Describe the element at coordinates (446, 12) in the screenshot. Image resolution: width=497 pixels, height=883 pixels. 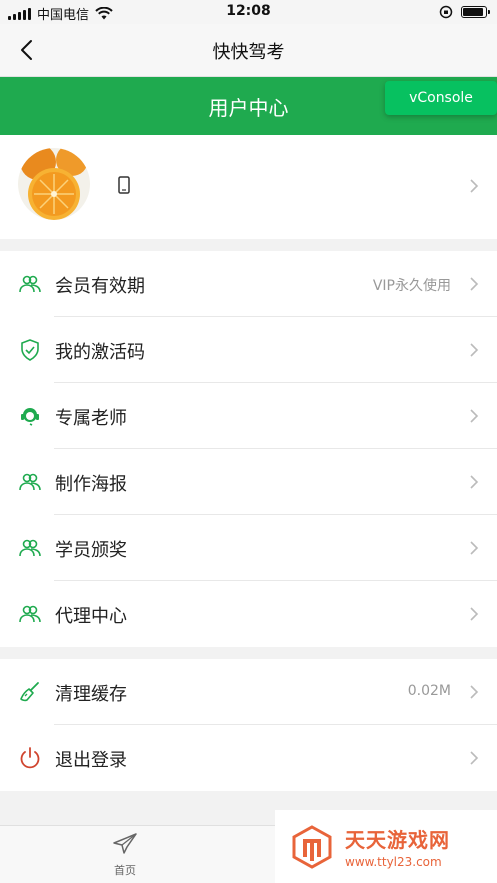
I see `orientation-lock-icon` at that location.